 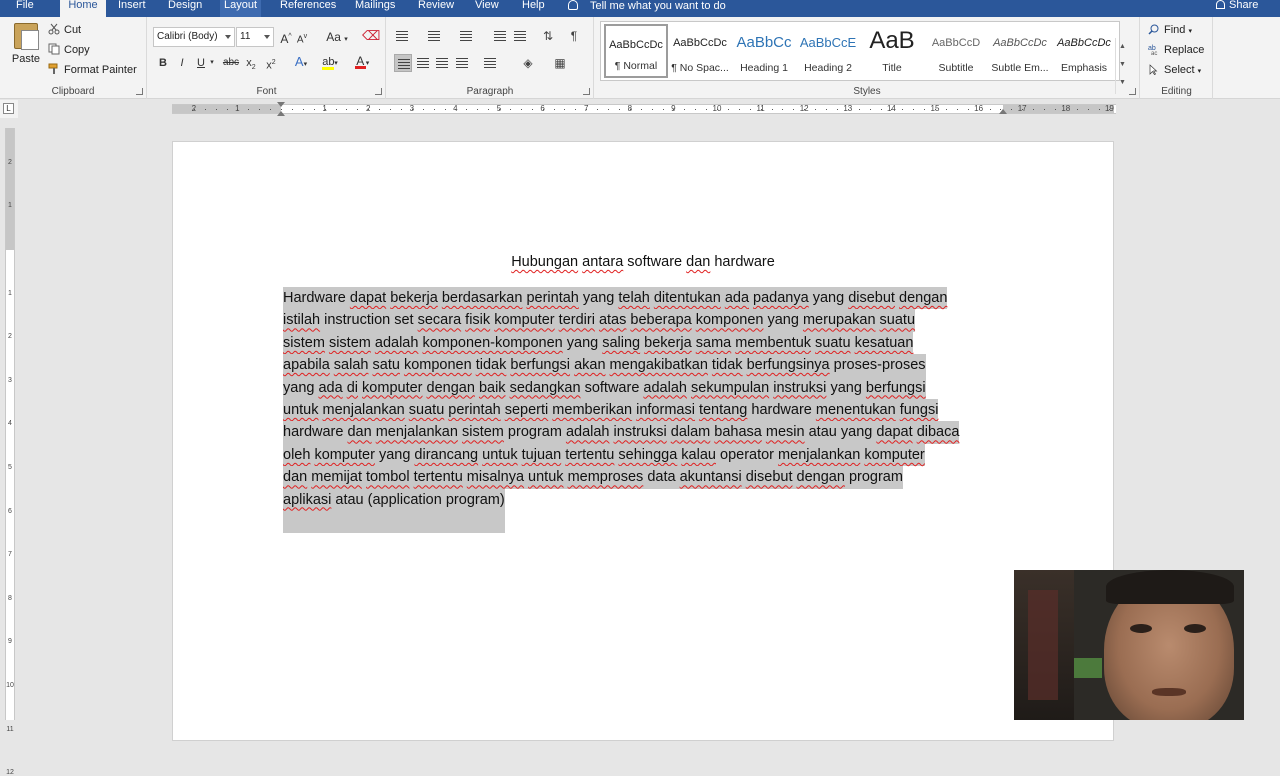 I want to click on top-margin-area, so click(x=10, y=189).